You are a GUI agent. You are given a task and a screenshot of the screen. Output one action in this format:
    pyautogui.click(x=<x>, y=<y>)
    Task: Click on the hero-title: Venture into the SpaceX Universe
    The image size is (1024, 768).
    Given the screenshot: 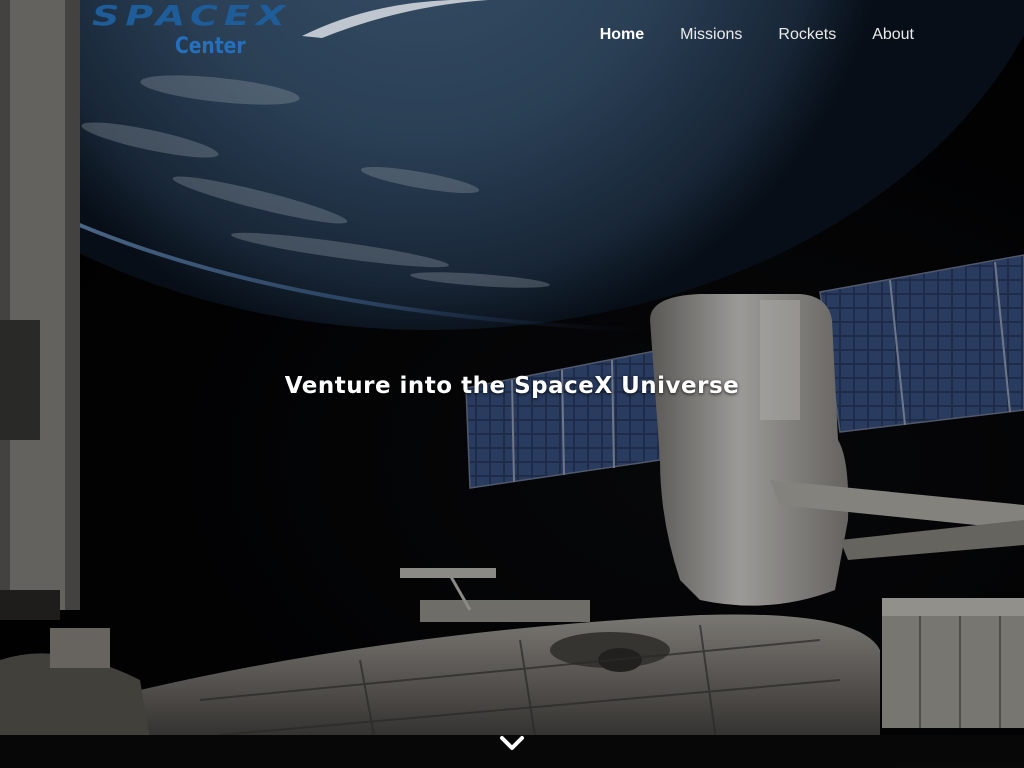 What is the action you would take?
    pyautogui.click(x=512, y=386)
    